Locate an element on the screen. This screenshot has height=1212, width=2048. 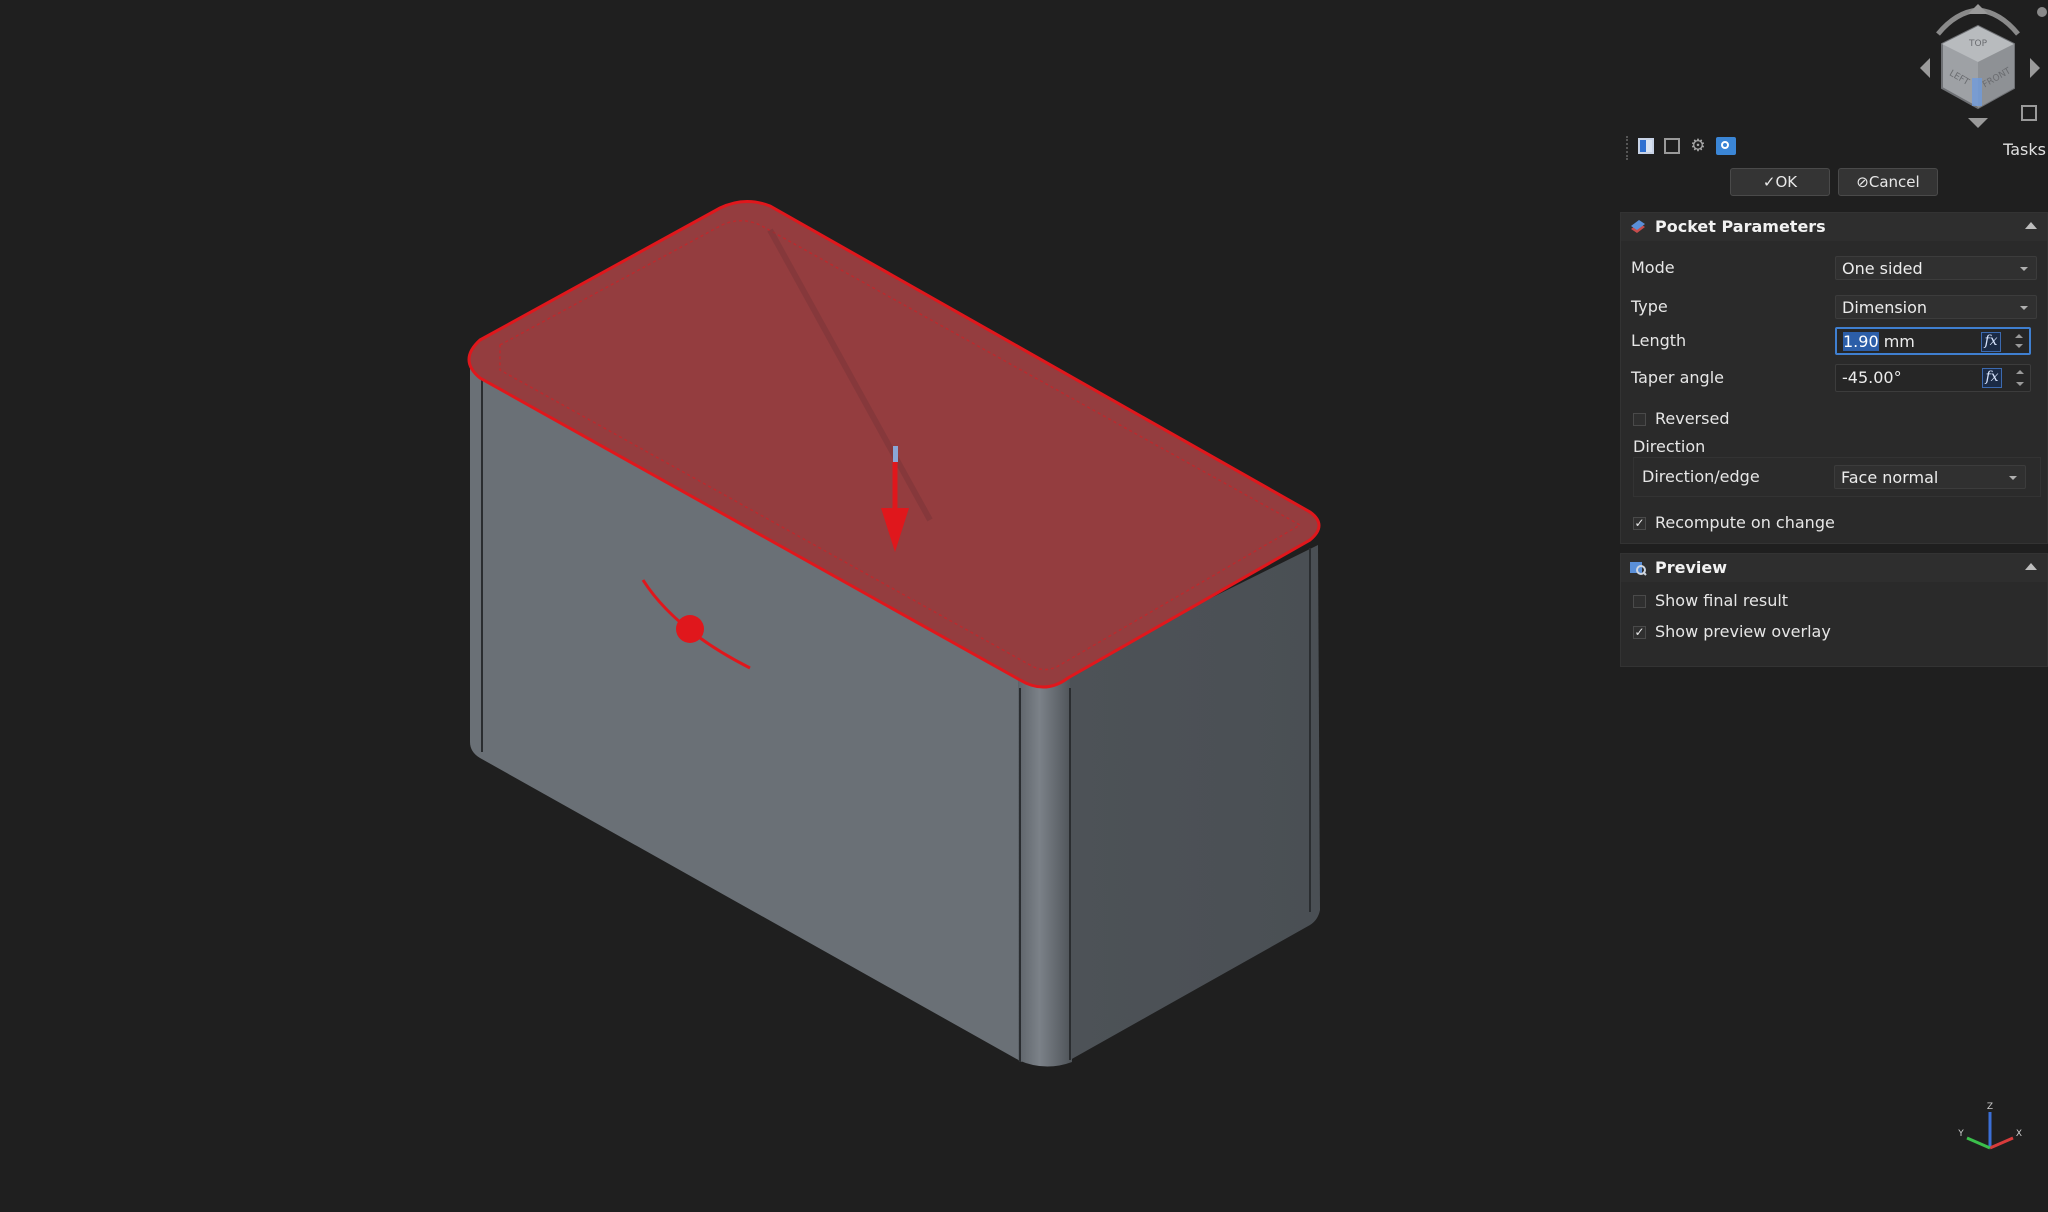
taper-angle-label: Taper angle is located at coordinates (1677, 377).